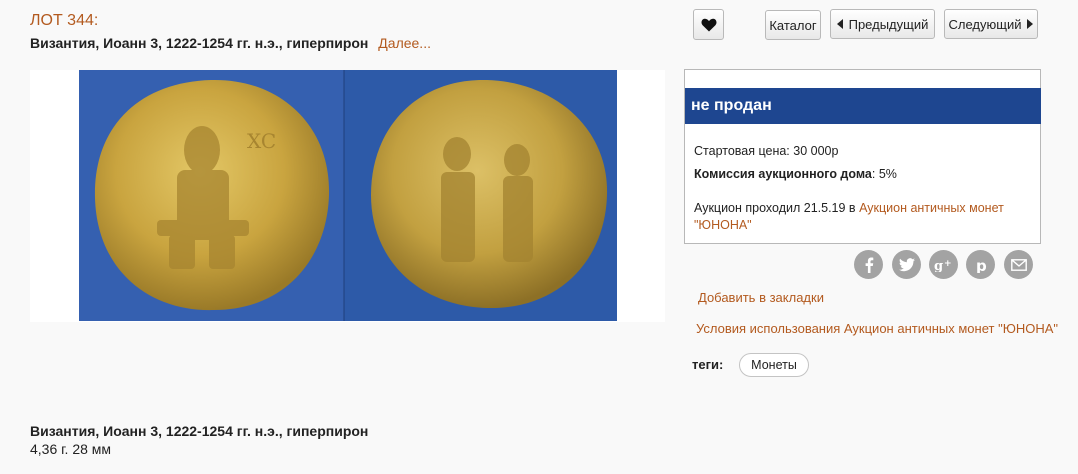 The image size is (1078, 474). I want to click on twitter-share-button, so click(906, 264).